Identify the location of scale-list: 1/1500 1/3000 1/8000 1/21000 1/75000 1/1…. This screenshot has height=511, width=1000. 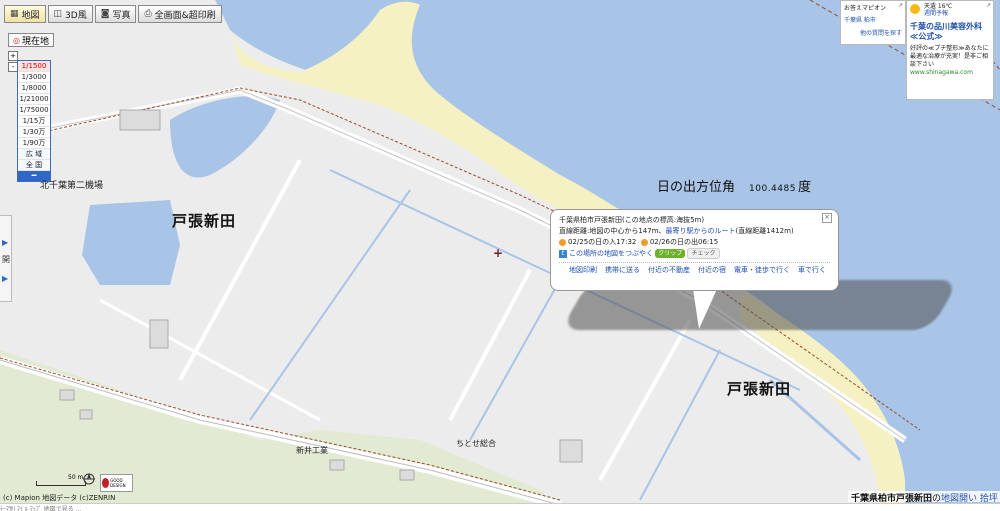
(34, 121).